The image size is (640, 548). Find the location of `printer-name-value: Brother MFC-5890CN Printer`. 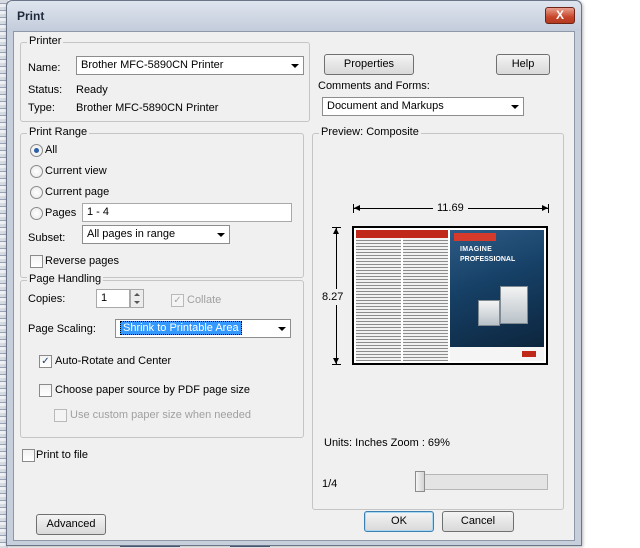

printer-name-value: Brother MFC-5890CN Printer is located at coordinates (152, 65).